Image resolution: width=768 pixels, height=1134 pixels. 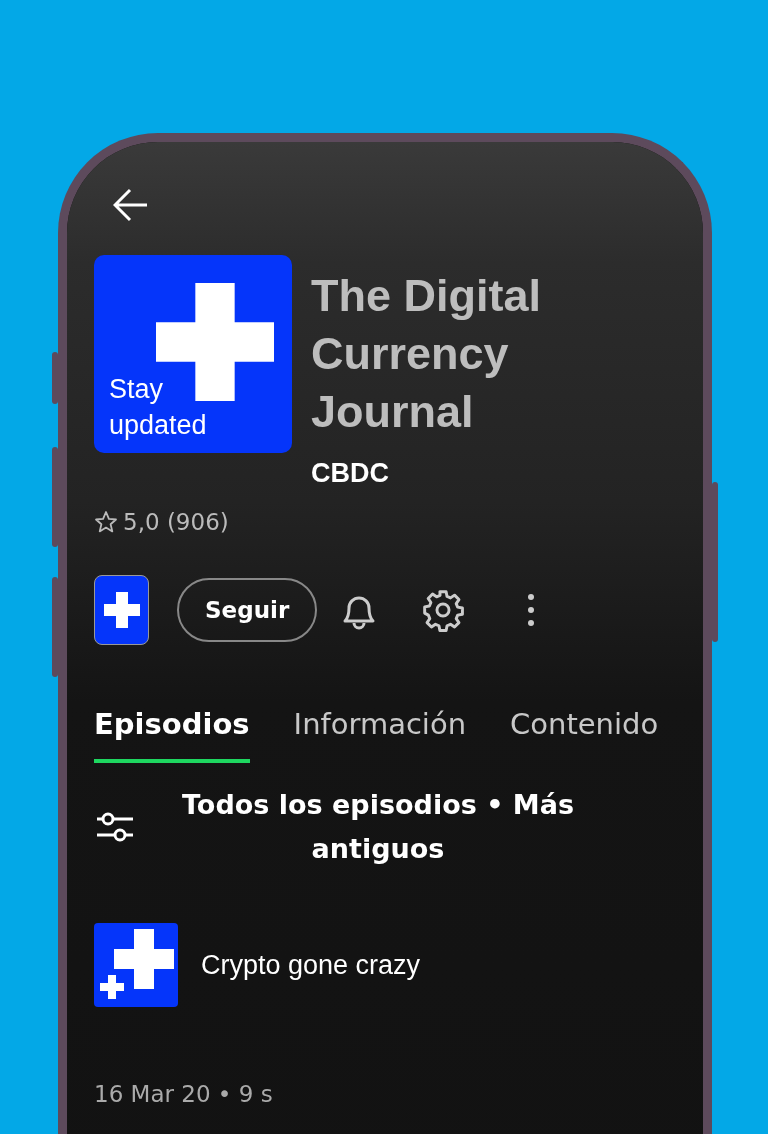 What do you see at coordinates (158, 407) in the screenshot?
I see `cover-text: Stay updated` at bounding box center [158, 407].